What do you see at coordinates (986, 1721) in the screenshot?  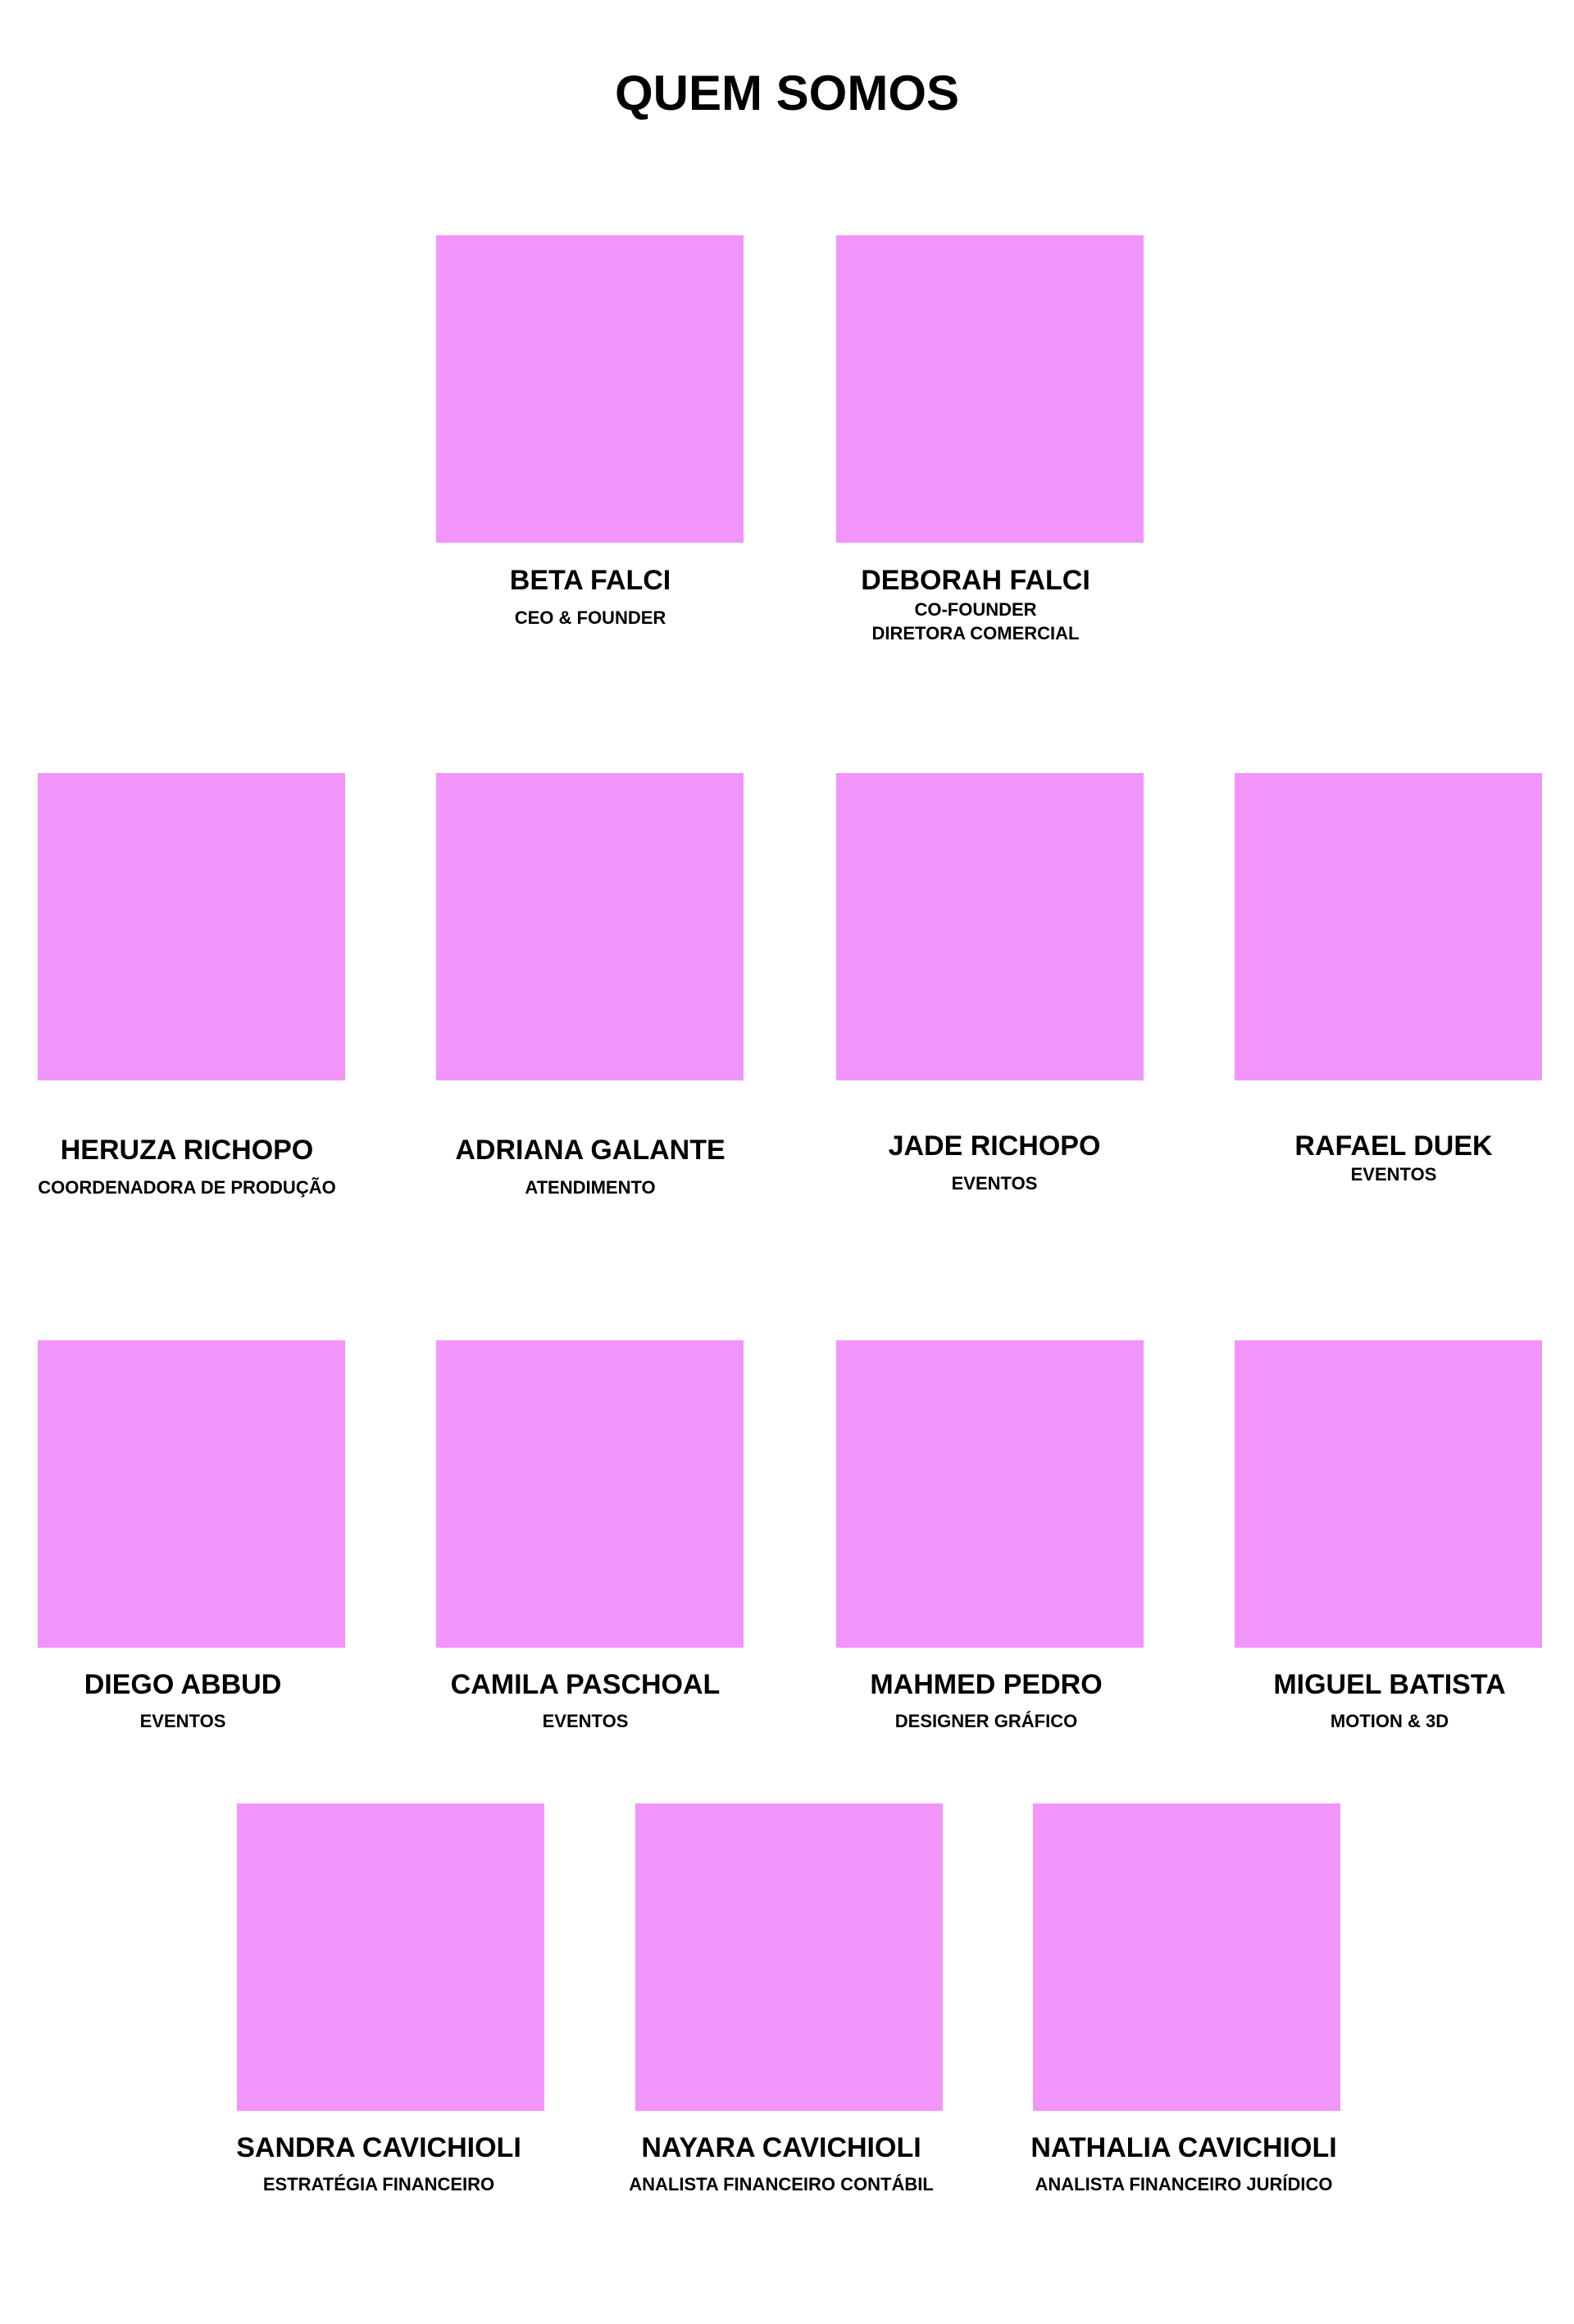 I see `member-role: DESIGNER GRÁFICO` at bounding box center [986, 1721].